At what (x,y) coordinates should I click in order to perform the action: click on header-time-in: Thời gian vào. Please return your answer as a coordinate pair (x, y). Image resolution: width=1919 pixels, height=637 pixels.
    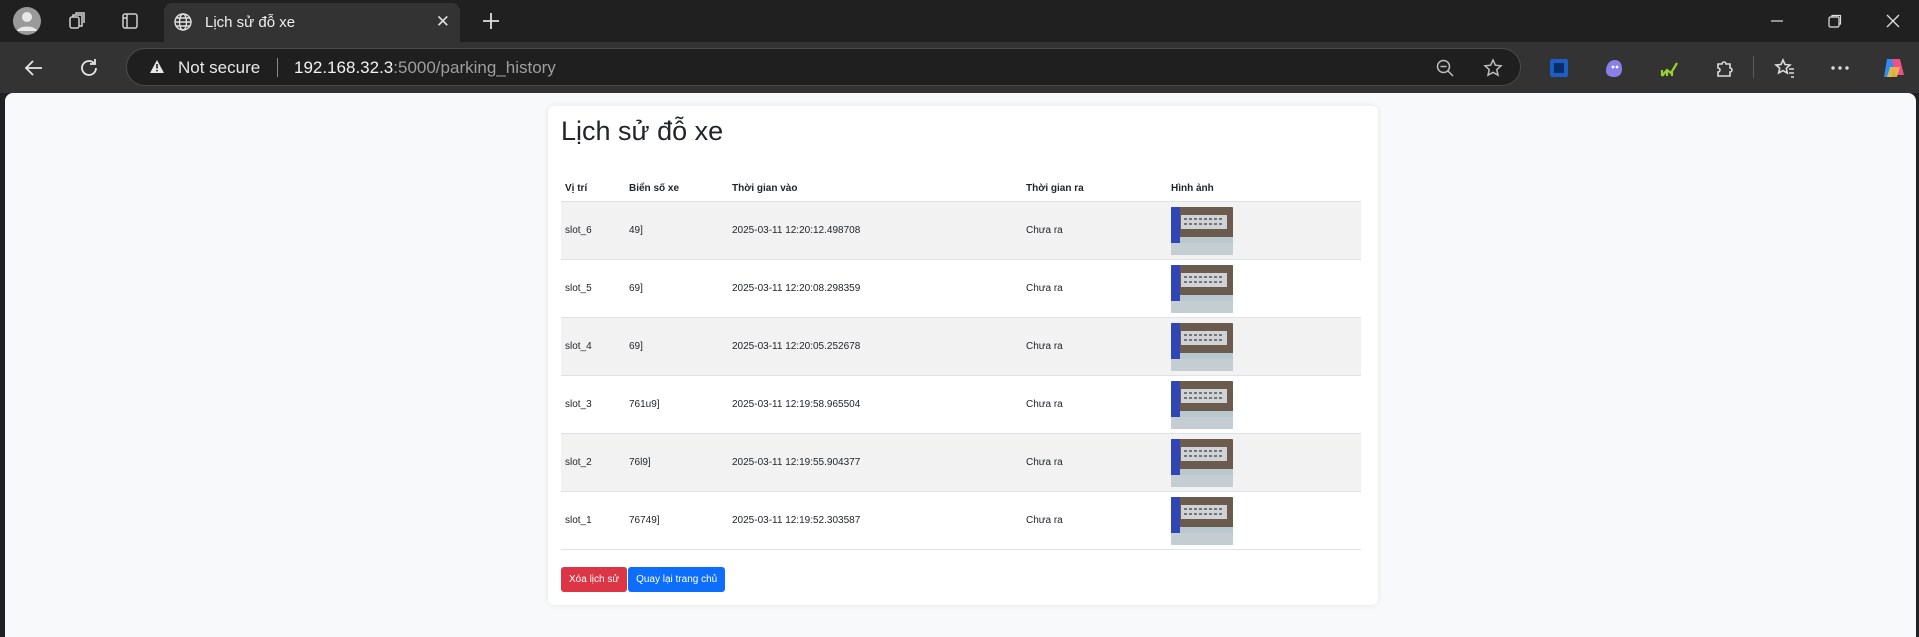
    Looking at the image, I should click on (875, 189).